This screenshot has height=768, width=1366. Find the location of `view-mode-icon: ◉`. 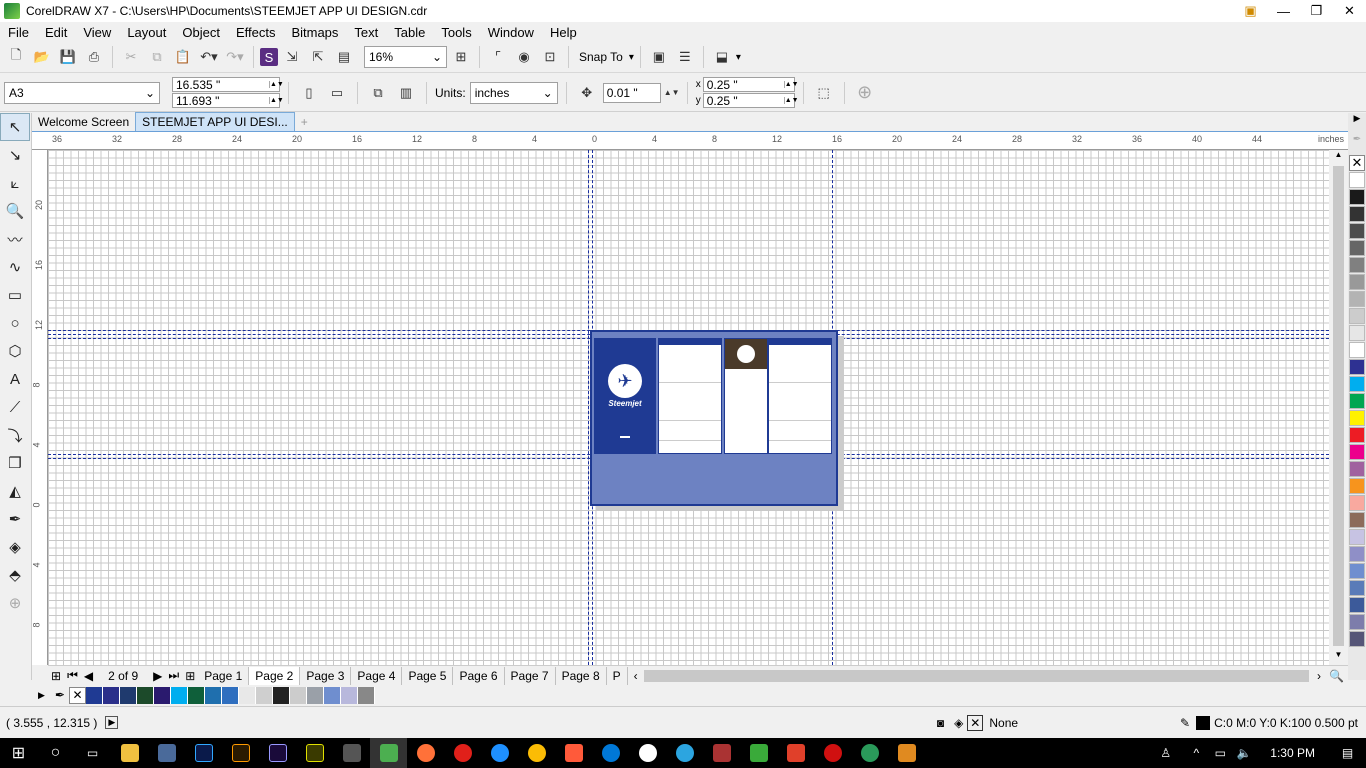

view-mode-icon: ◉ is located at coordinates (524, 57).